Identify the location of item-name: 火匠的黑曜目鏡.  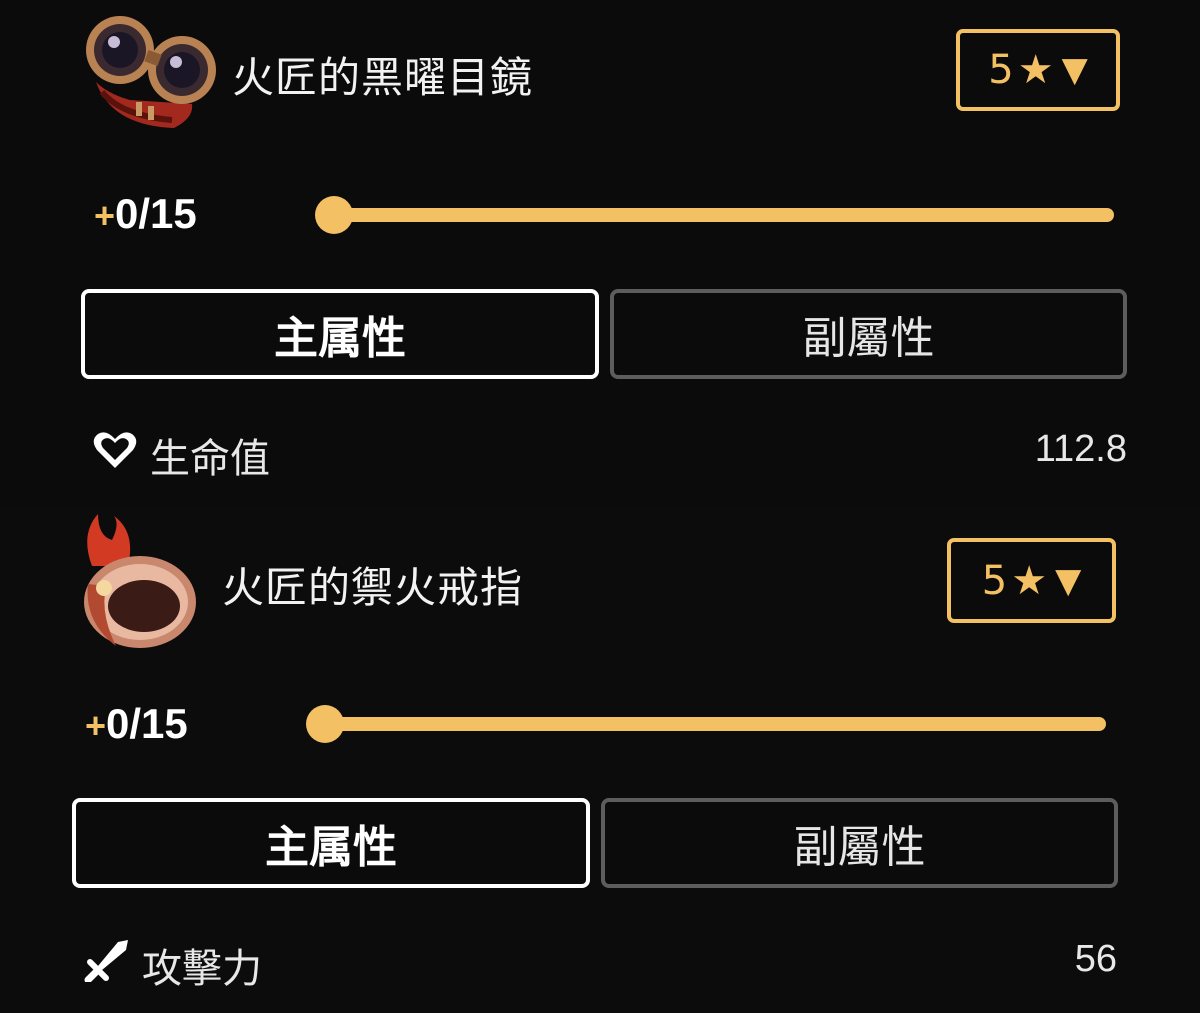
(383, 77).